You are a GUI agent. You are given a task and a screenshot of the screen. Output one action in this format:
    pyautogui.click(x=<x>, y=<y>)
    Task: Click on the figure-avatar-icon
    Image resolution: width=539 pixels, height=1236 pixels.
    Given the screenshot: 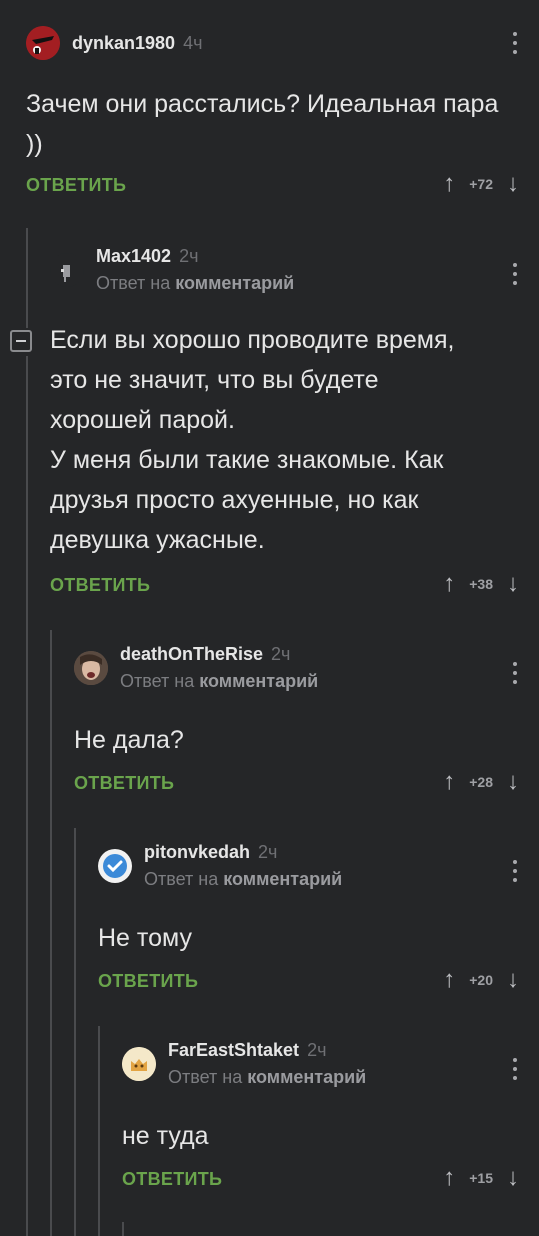 What is the action you would take?
    pyautogui.click(x=67, y=270)
    